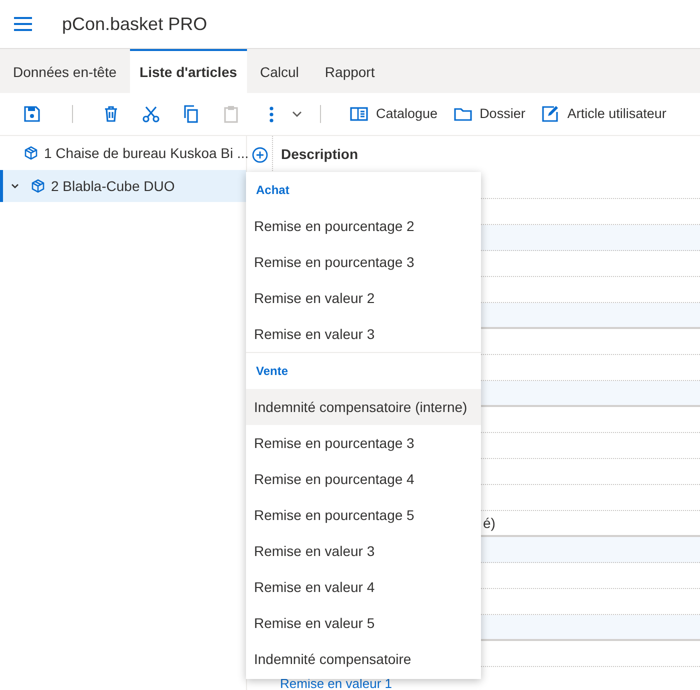 The image size is (700, 690). Describe the element at coordinates (189, 71) in the screenshot. I see `tab: Liste d'articles` at that location.